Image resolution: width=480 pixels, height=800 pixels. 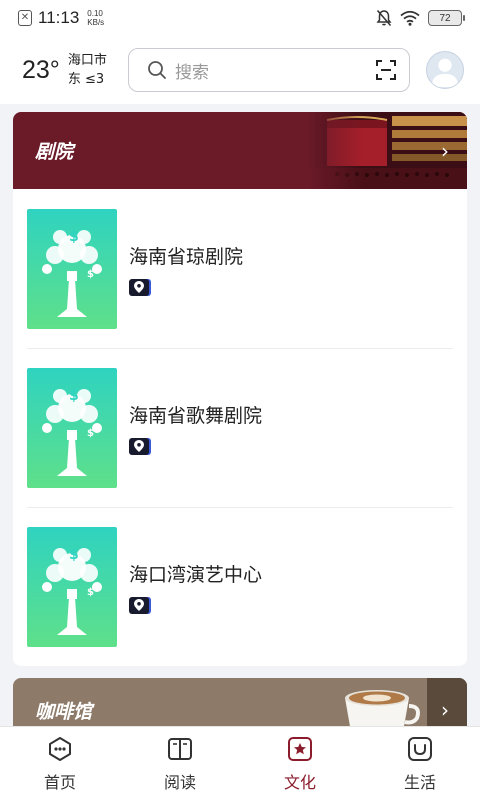 What do you see at coordinates (446, 18) in the screenshot?
I see `battery-indicator: 72` at bounding box center [446, 18].